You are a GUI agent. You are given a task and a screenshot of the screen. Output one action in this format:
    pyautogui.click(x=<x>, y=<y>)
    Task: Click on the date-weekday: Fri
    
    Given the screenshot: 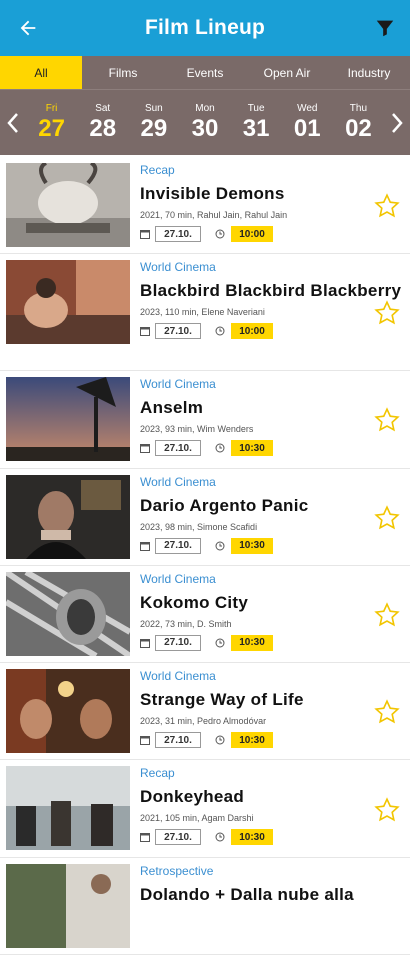 What is the action you would take?
    pyautogui.click(x=51, y=108)
    